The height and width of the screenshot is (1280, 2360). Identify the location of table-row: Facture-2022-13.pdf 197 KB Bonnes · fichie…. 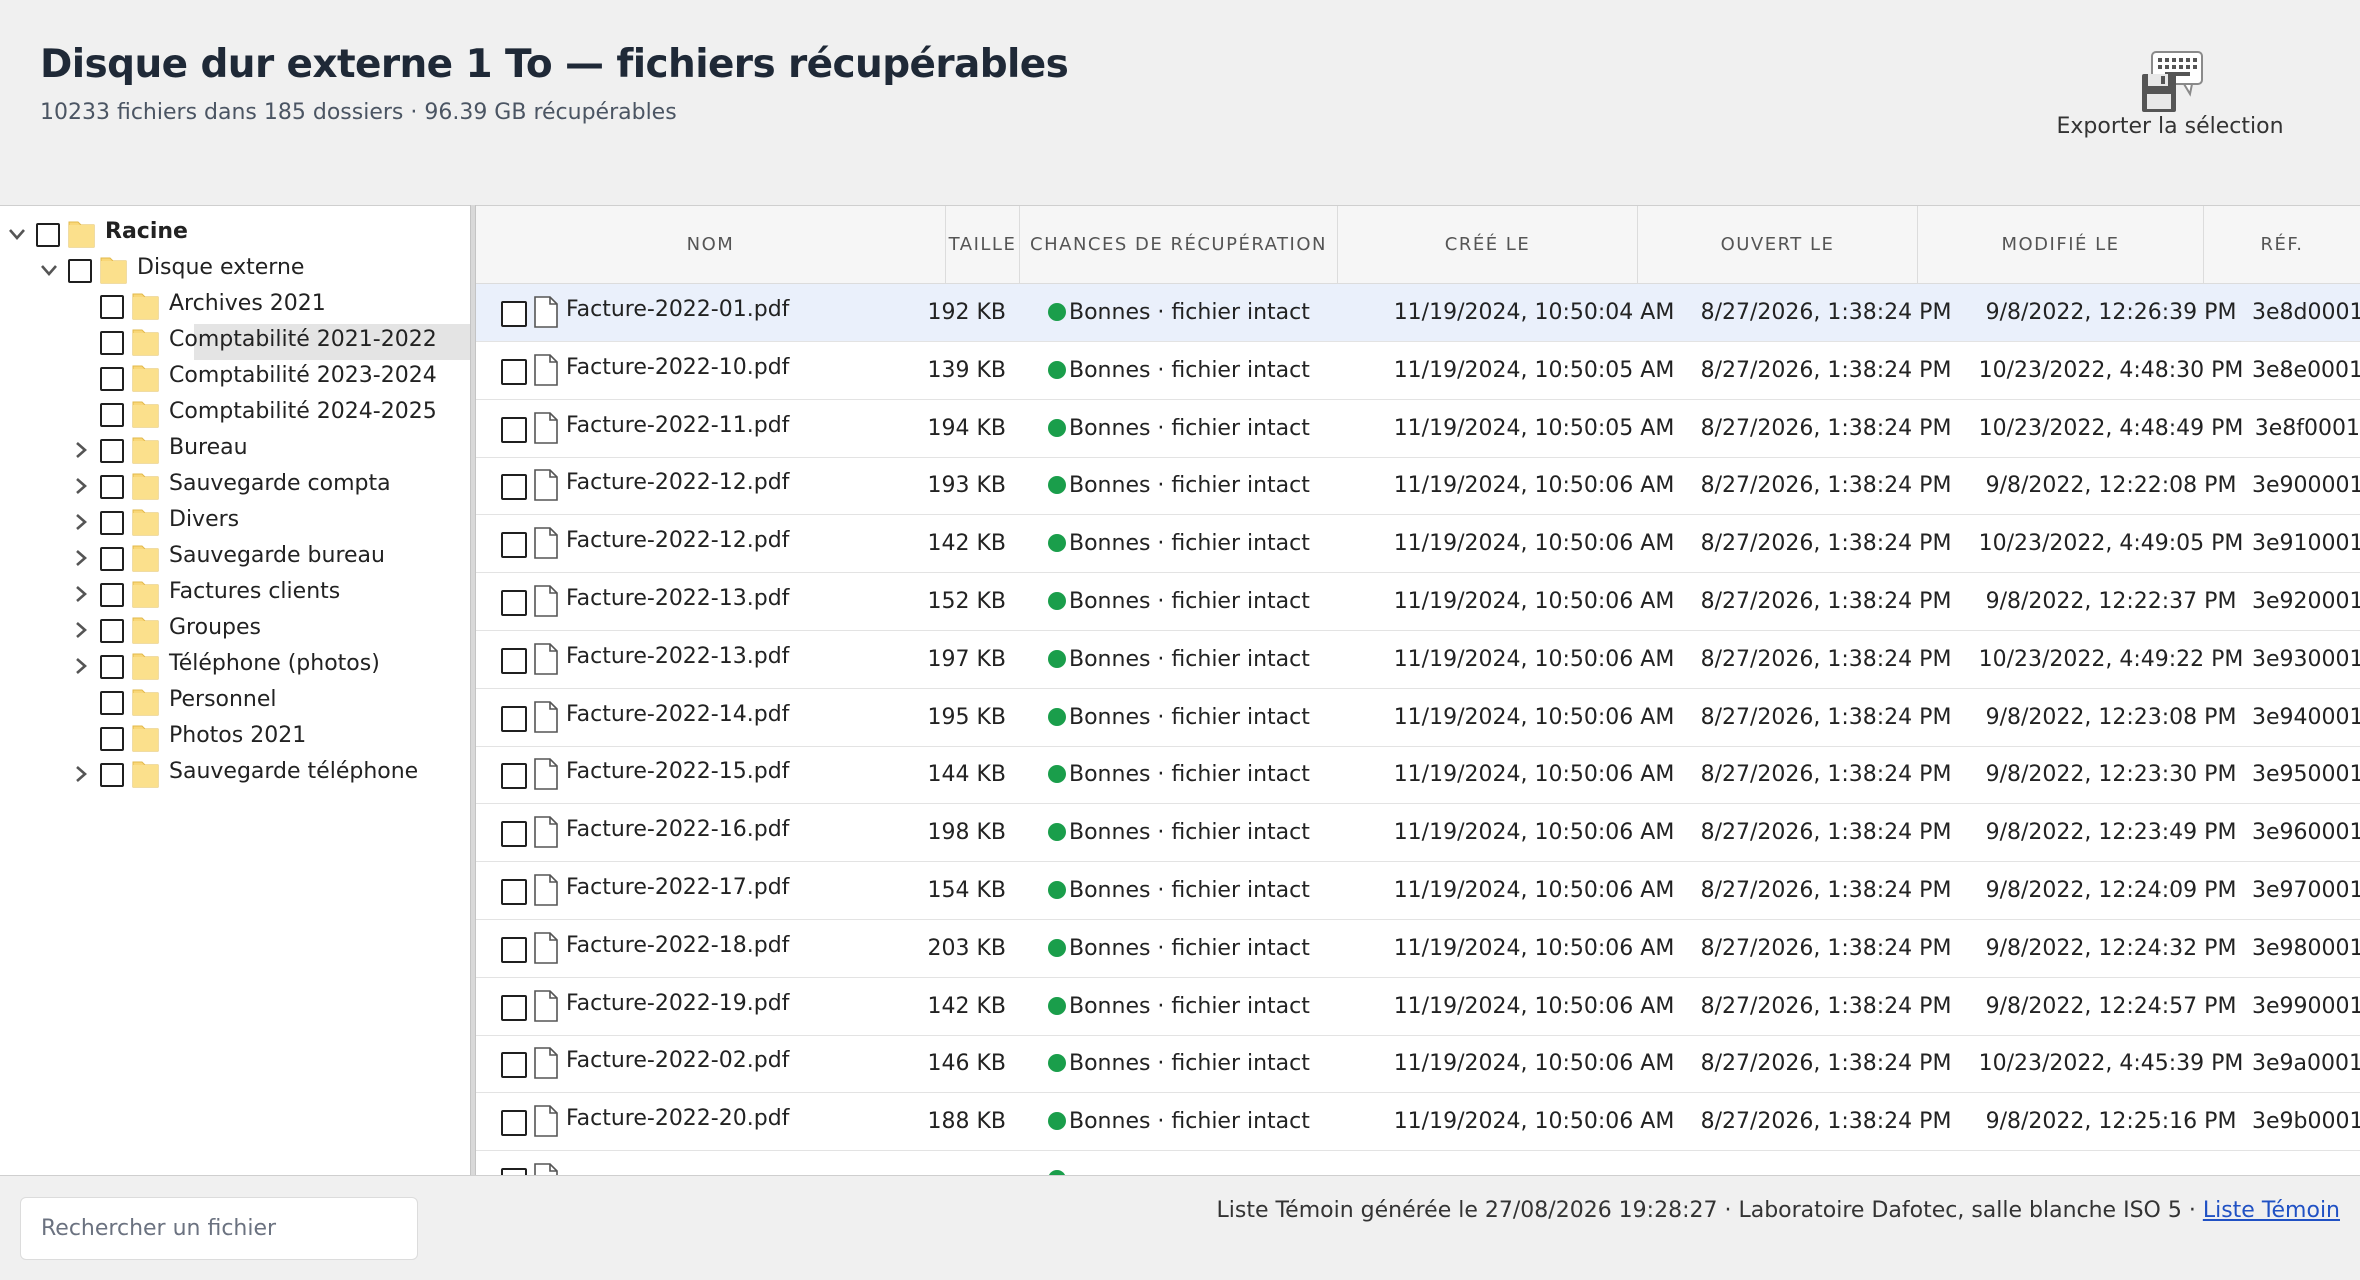
(1418, 660).